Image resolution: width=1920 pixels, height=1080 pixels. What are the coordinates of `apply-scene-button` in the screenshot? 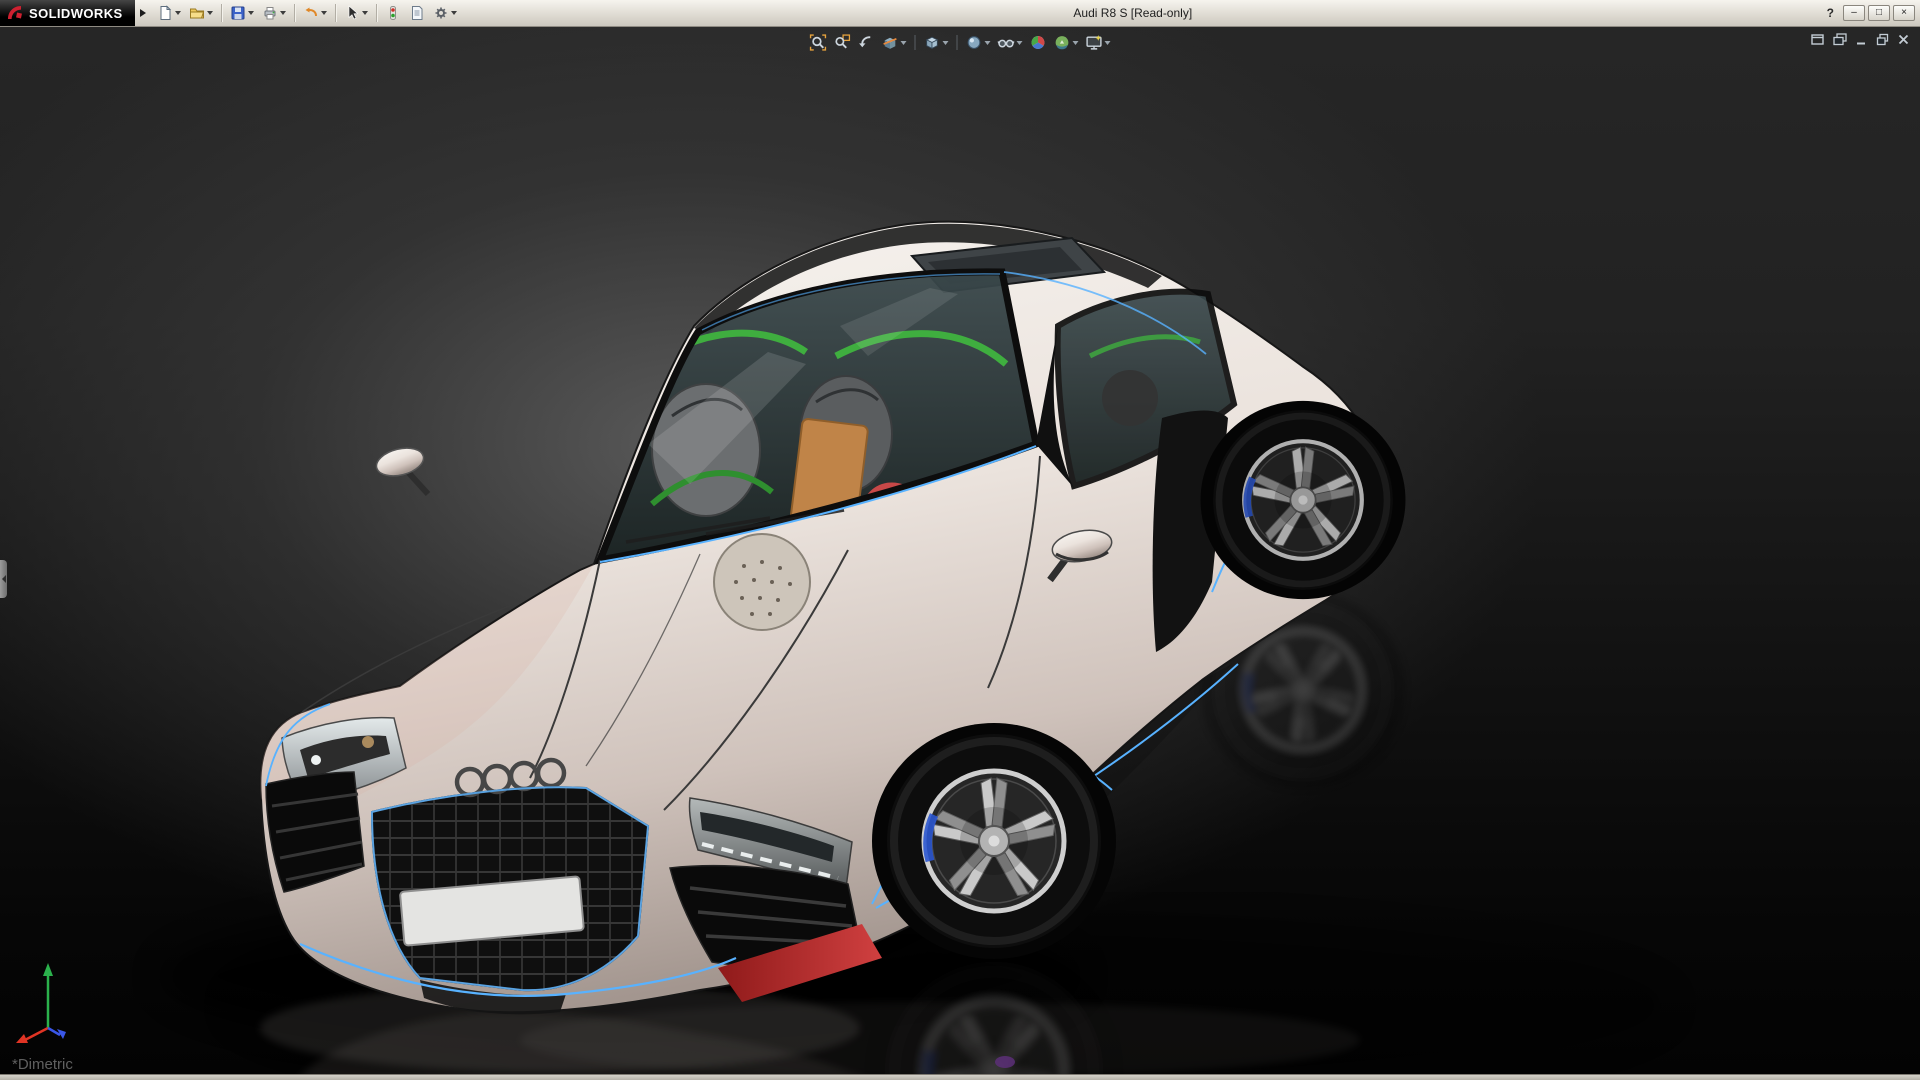 It's located at (1066, 42).